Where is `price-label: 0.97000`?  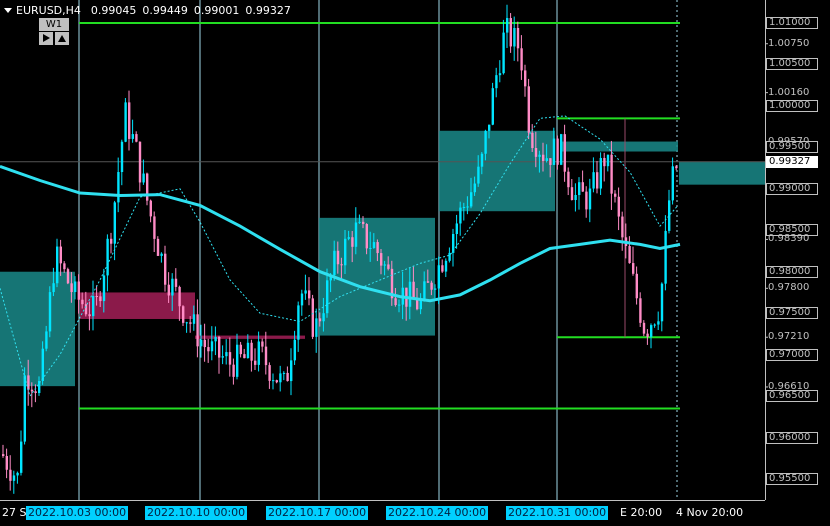
price-label: 0.97000 is located at coordinates (792, 354).